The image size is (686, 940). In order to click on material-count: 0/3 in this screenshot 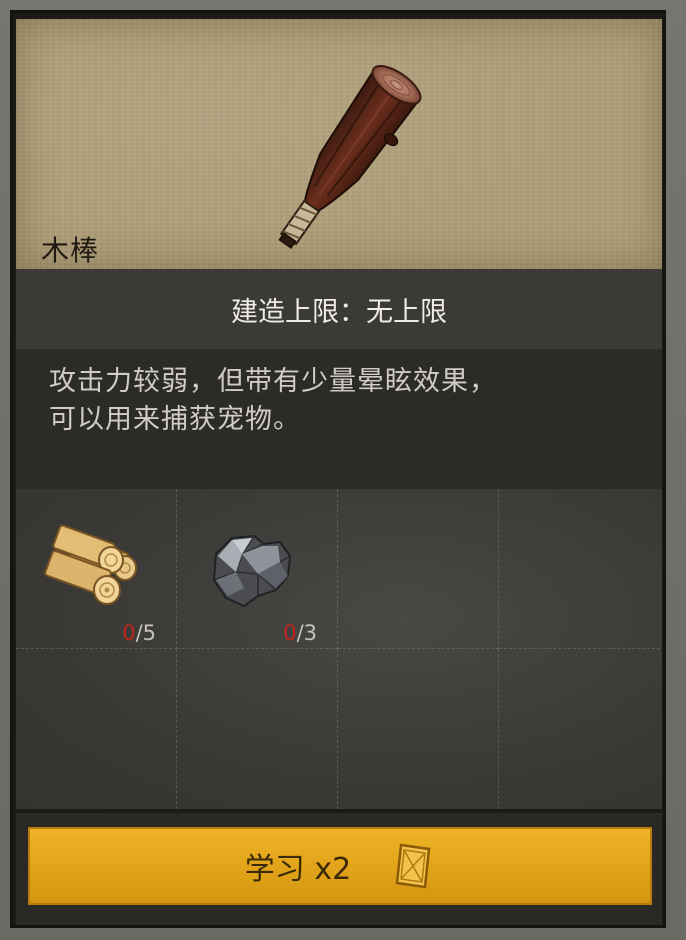, I will do `click(300, 633)`.